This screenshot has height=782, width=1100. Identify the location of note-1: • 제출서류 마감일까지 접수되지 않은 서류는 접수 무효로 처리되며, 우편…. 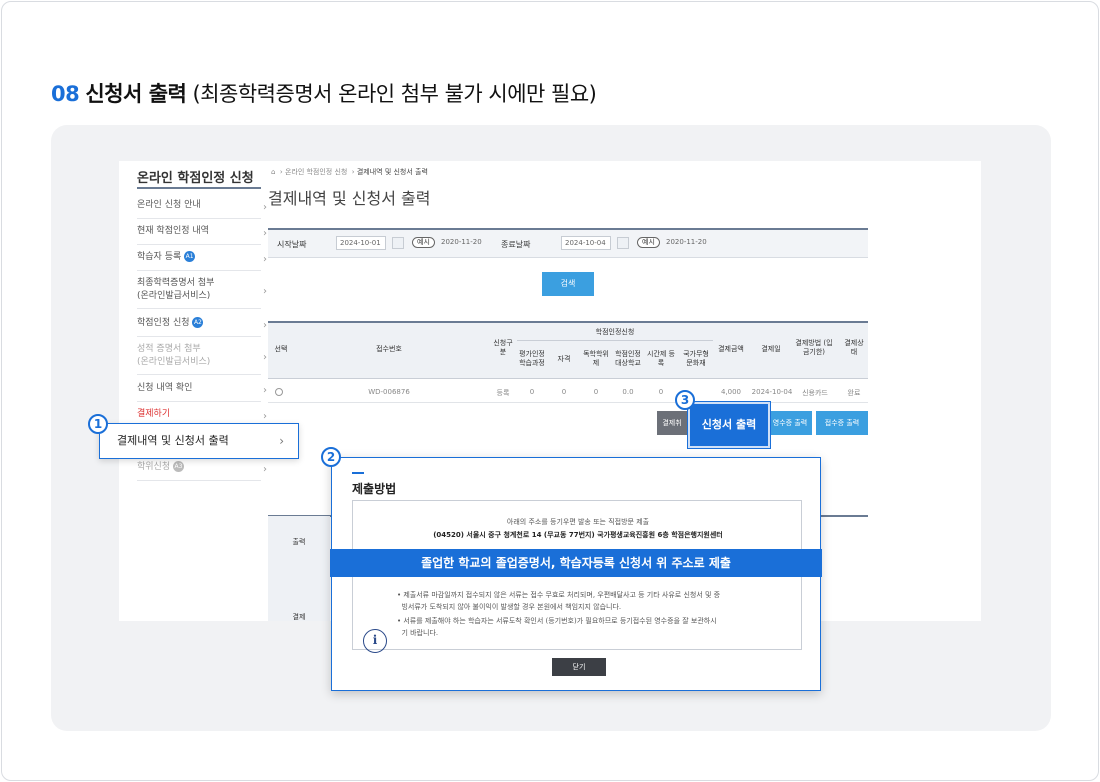
(559, 601).